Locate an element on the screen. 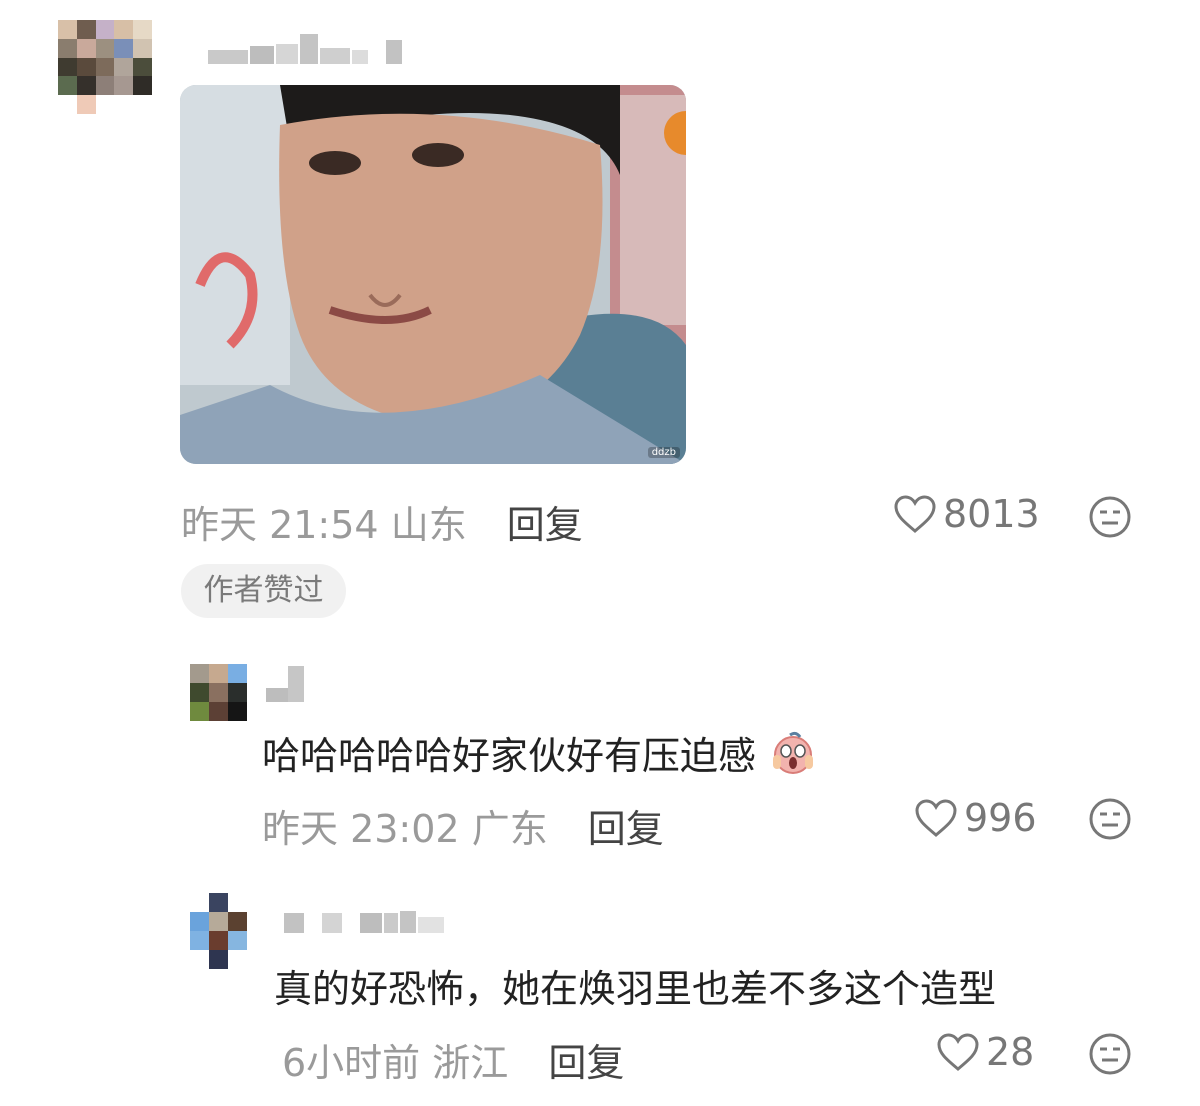 This screenshot has width=1200, height=1106. reply-meta: 6小时前 浙江 回复 is located at coordinates (453, 1059).